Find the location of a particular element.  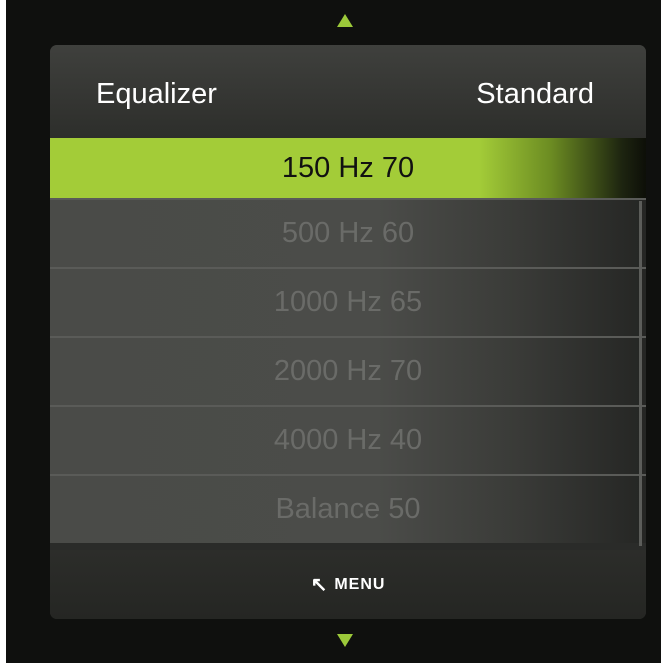

scrollbar is located at coordinates (640, 373).